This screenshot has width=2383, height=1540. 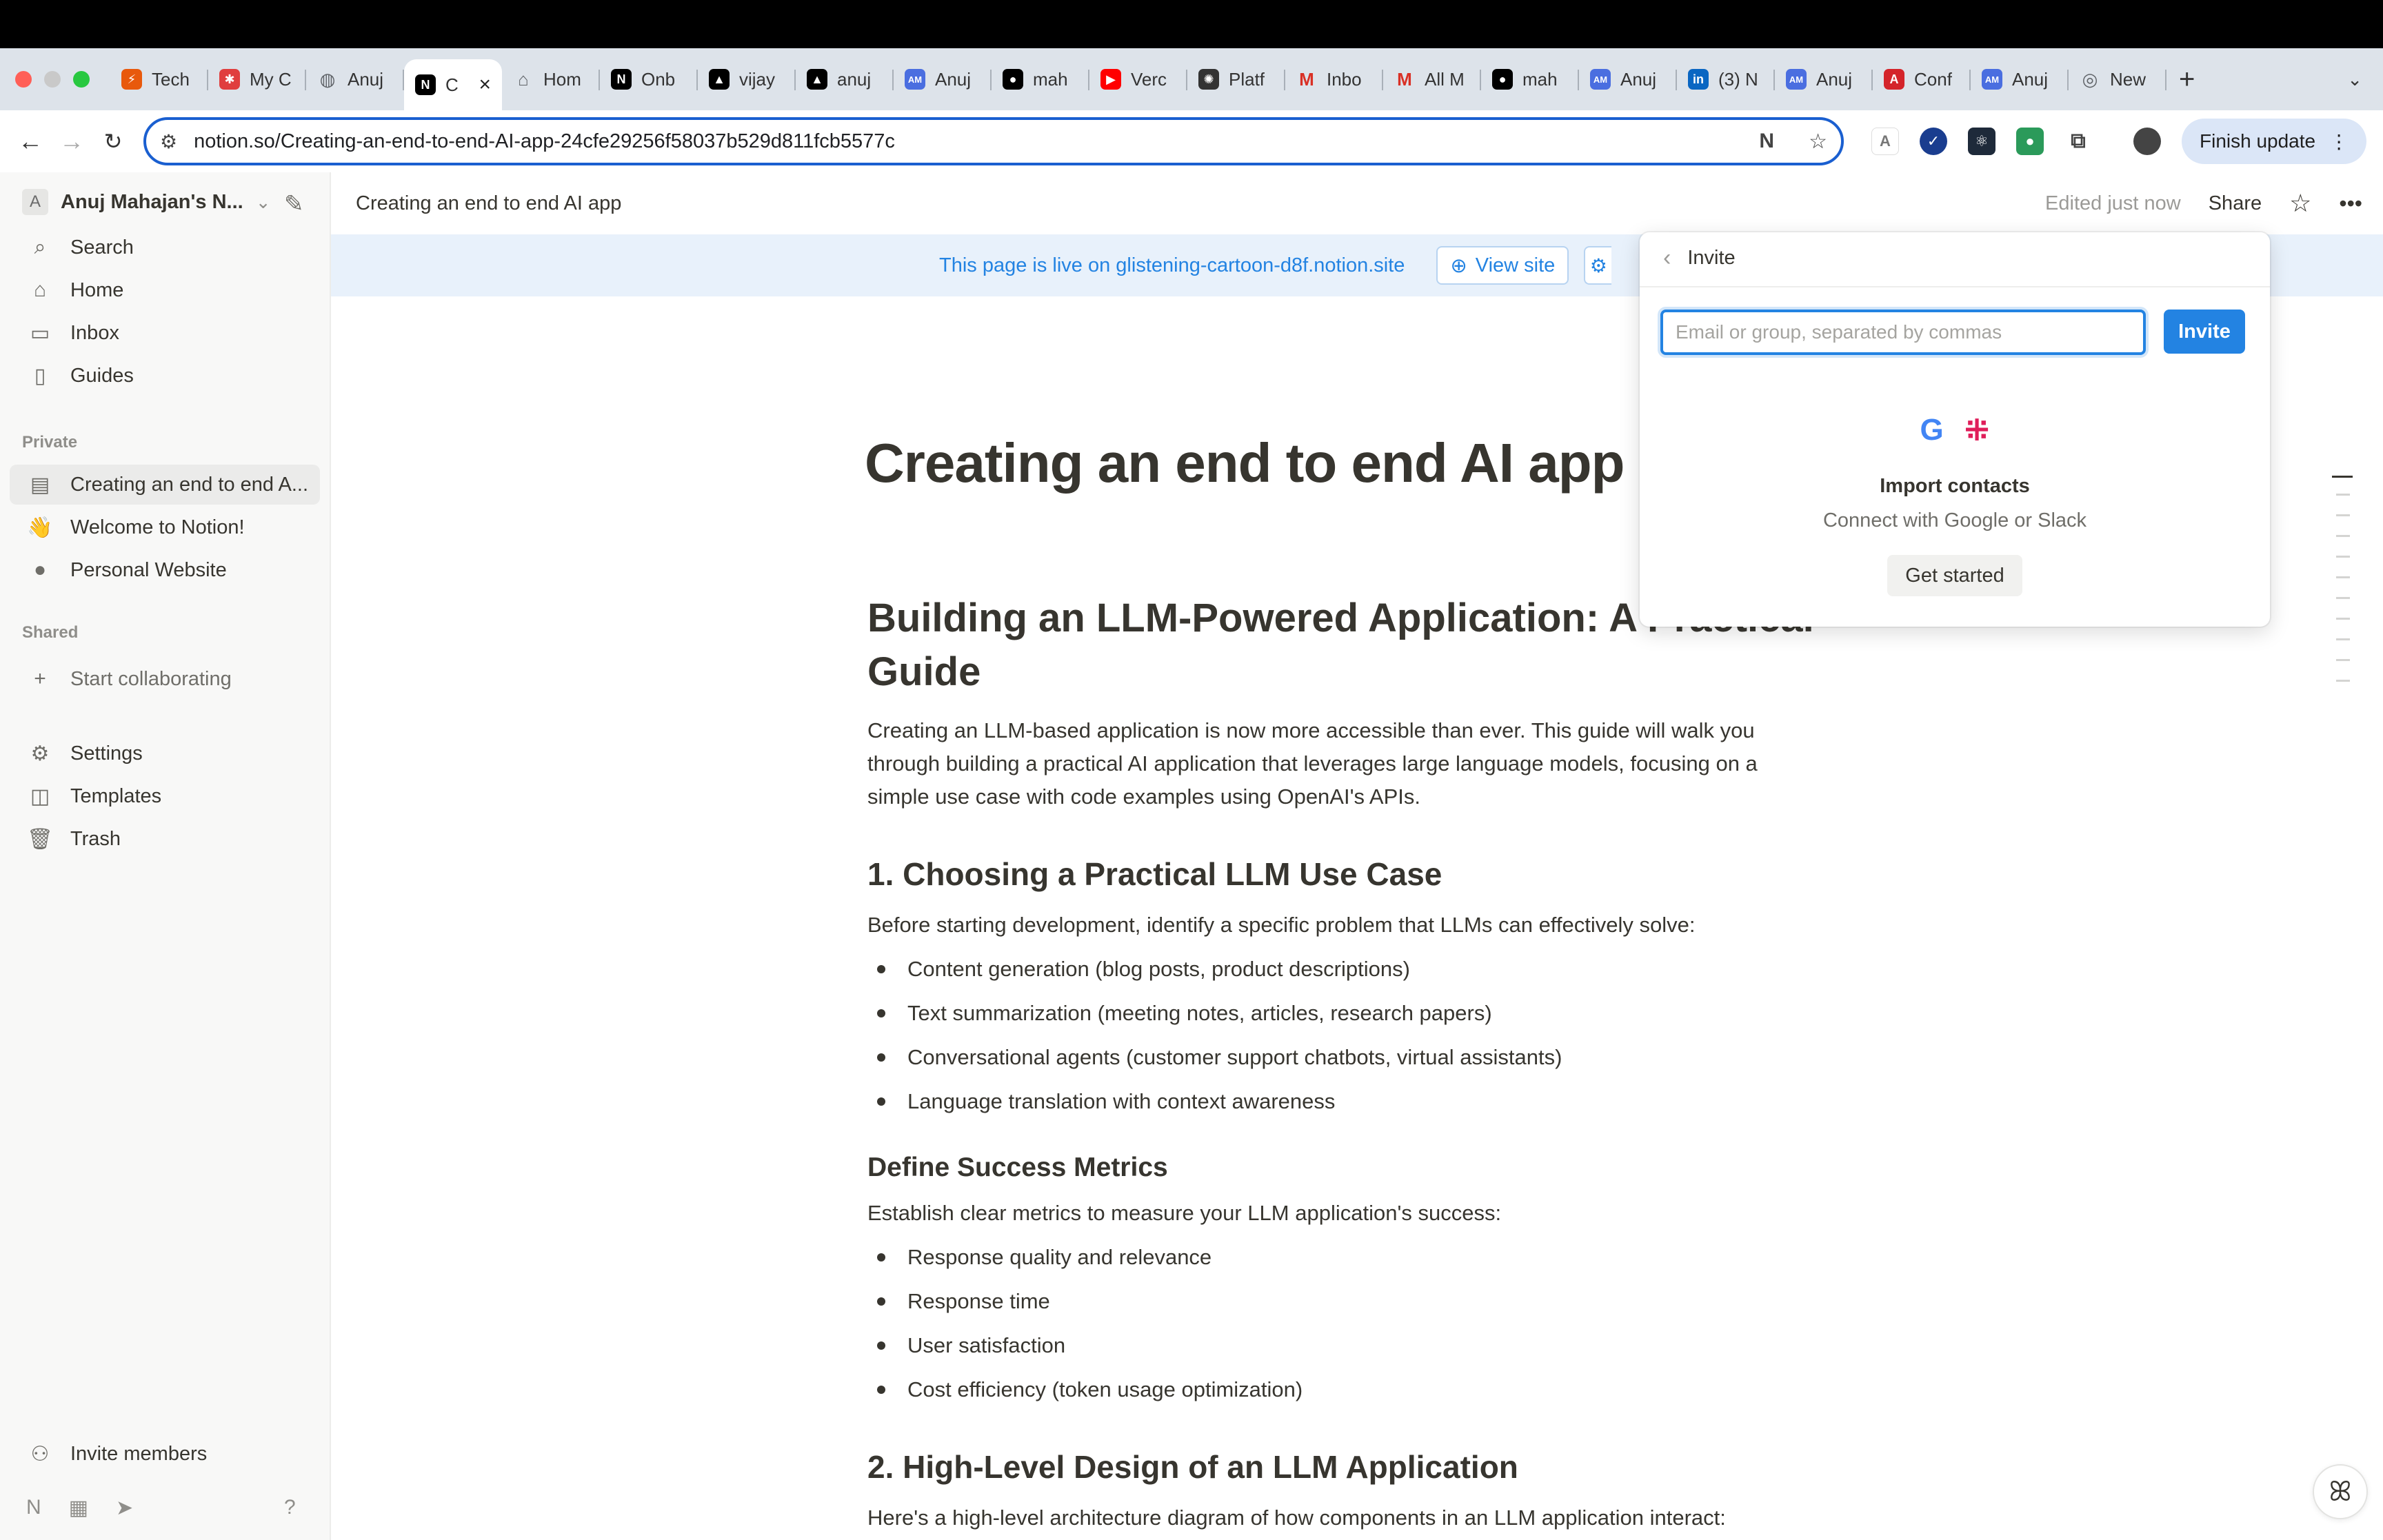 What do you see at coordinates (355, 79) in the screenshot?
I see `browser-tab: ◍ Anuj` at bounding box center [355, 79].